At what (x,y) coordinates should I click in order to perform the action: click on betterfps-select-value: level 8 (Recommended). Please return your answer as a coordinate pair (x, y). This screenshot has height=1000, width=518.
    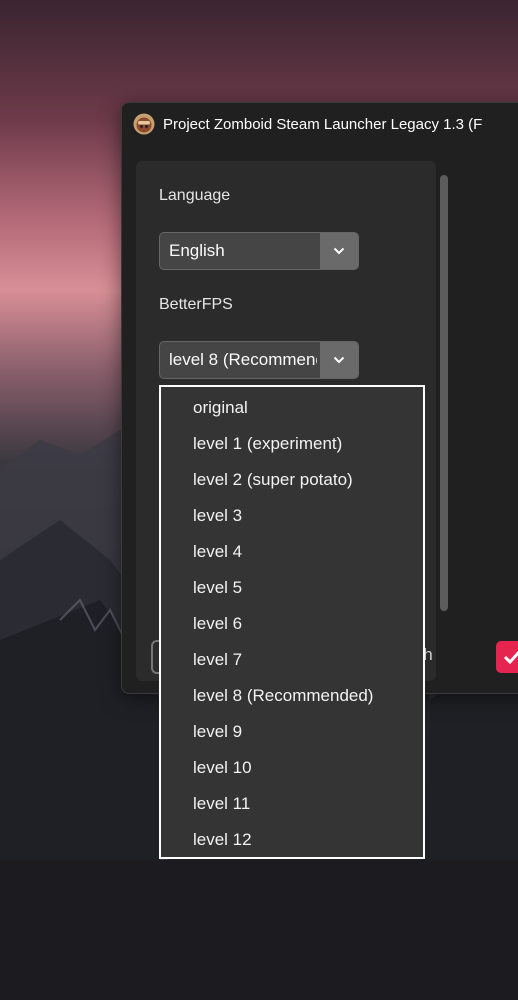
    Looking at the image, I should click on (243, 359).